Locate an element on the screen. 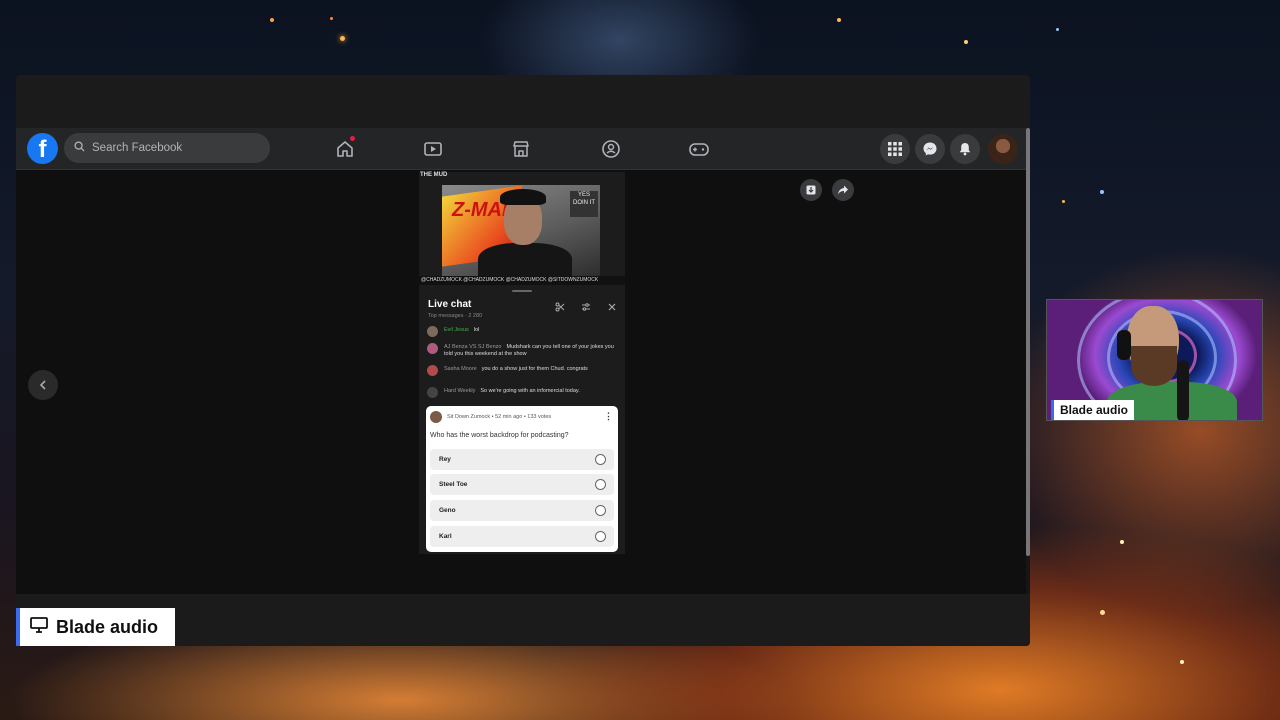 This screenshot has height=720, width=1280. poll-option-label: Rey is located at coordinates (445, 459).